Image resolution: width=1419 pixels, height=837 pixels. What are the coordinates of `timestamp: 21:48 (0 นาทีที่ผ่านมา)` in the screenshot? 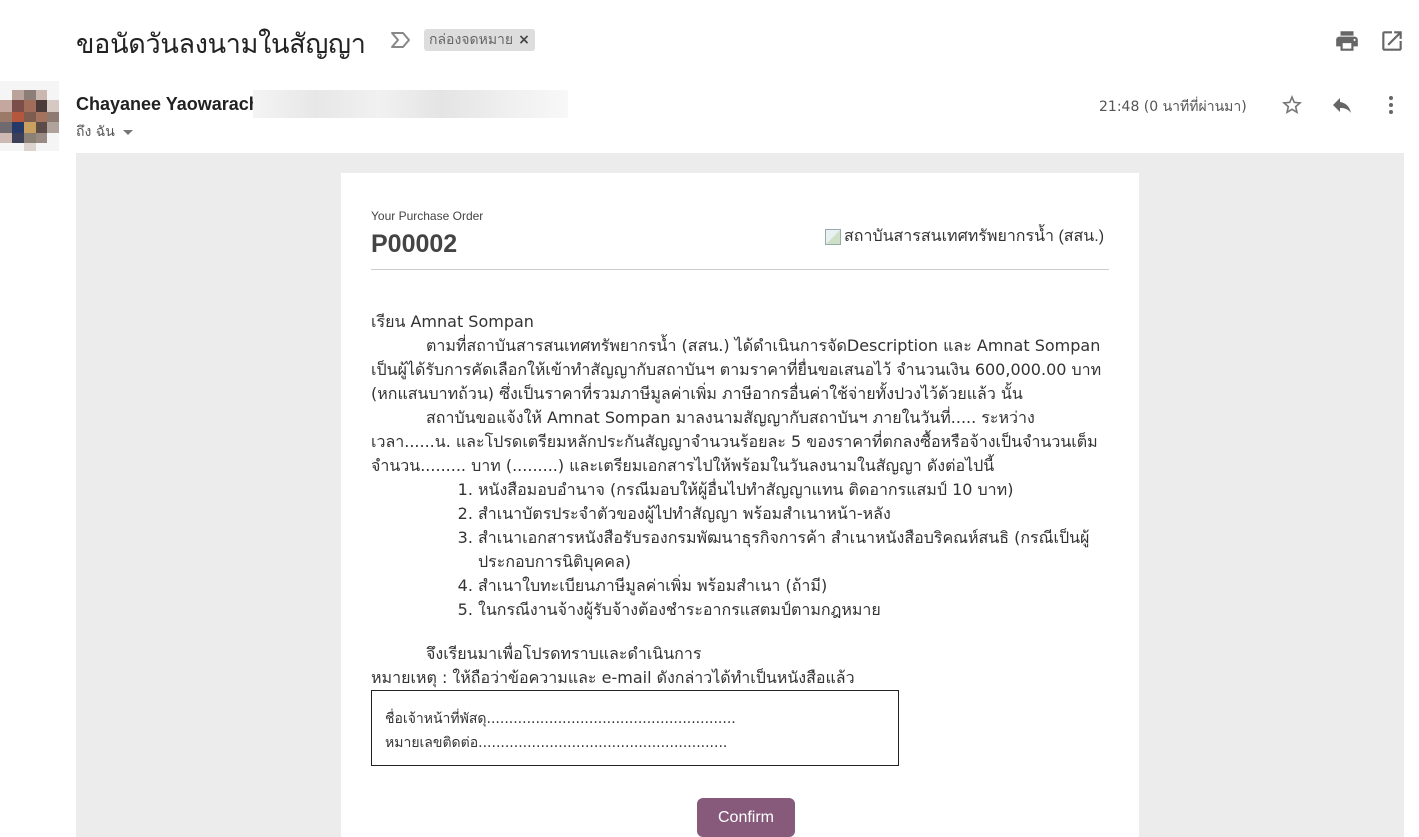 It's located at (1173, 107).